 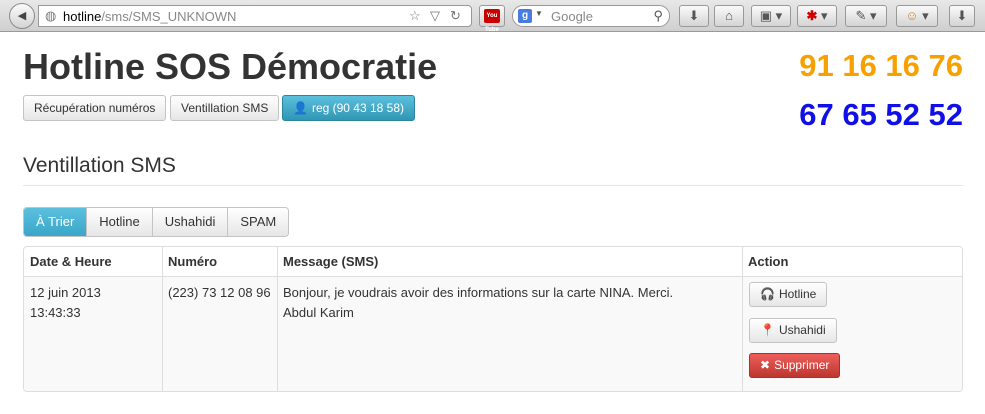 What do you see at coordinates (71, 261) in the screenshot?
I see `header-date: Date & Heure` at bounding box center [71, 261].